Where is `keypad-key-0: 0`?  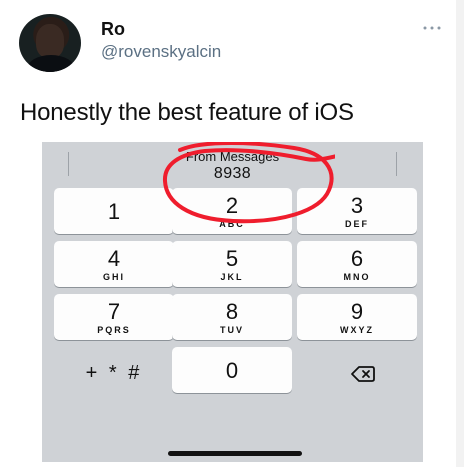
keypad-key-0: 0 is located at coordinates (232, 370).